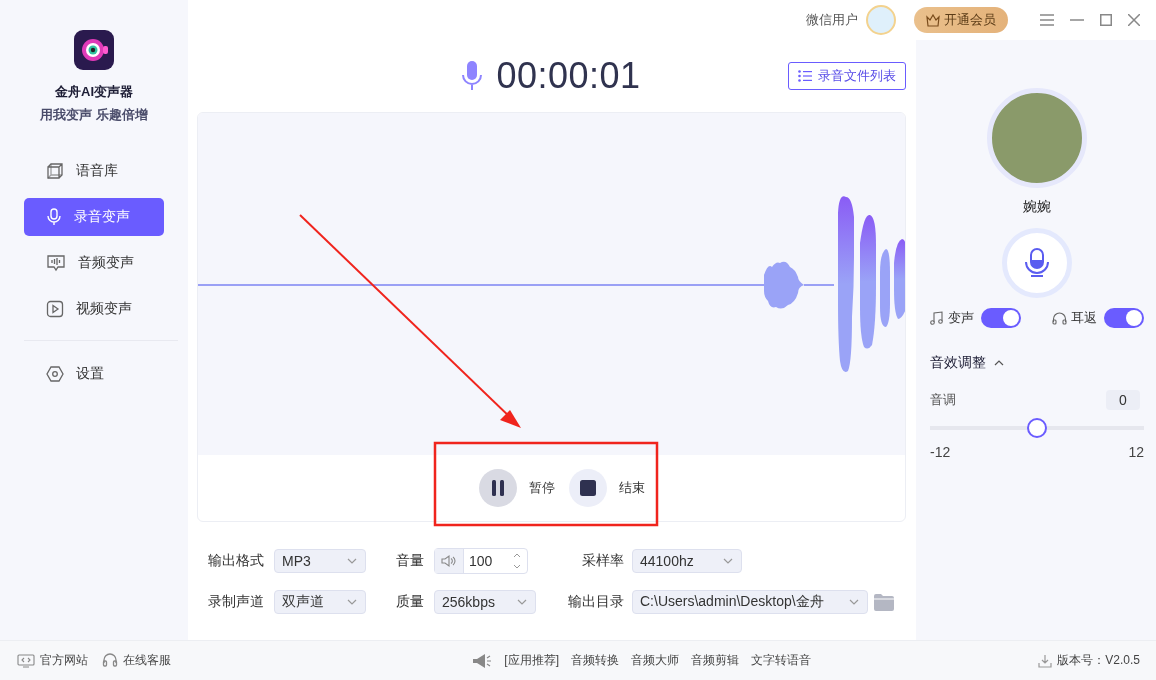 This screenshot has width=1156, height=680. What do you see at coordinates (1059, 318) in the screenshot?
I see `headphones-icon` at bounding box center [1059, 318].